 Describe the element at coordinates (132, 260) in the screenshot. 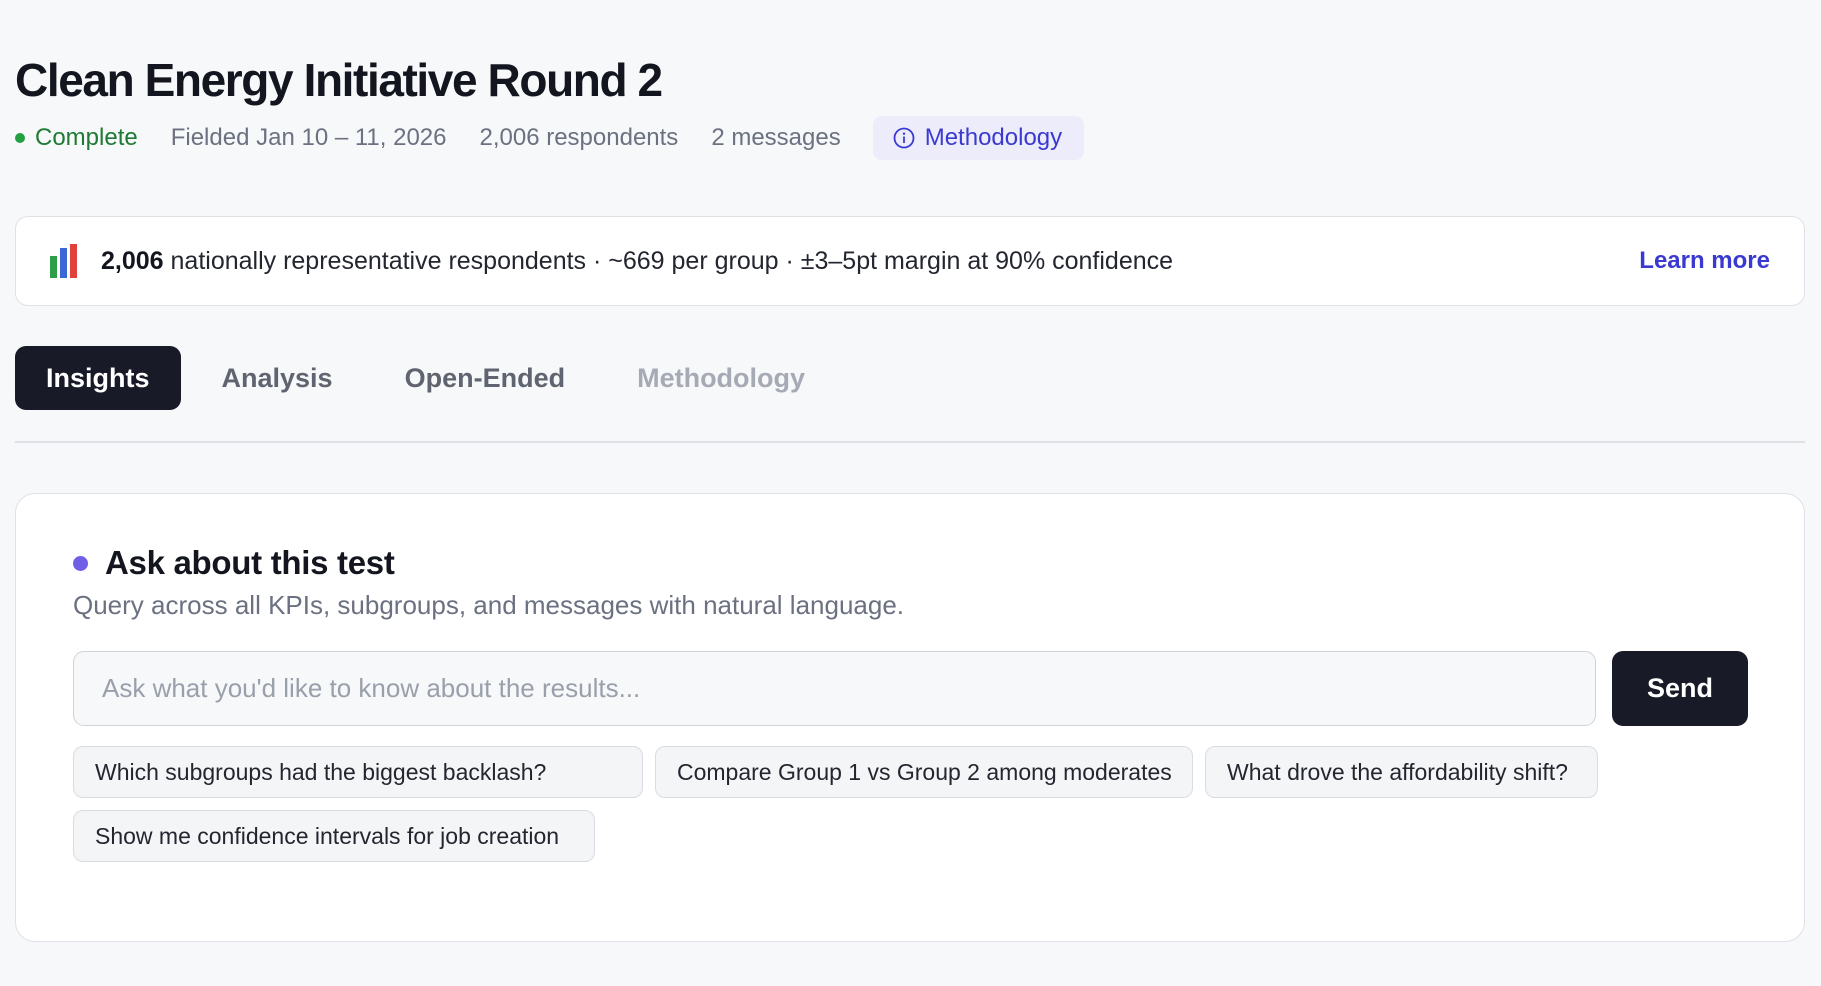

I see `sample-count: 2,006` at that location.